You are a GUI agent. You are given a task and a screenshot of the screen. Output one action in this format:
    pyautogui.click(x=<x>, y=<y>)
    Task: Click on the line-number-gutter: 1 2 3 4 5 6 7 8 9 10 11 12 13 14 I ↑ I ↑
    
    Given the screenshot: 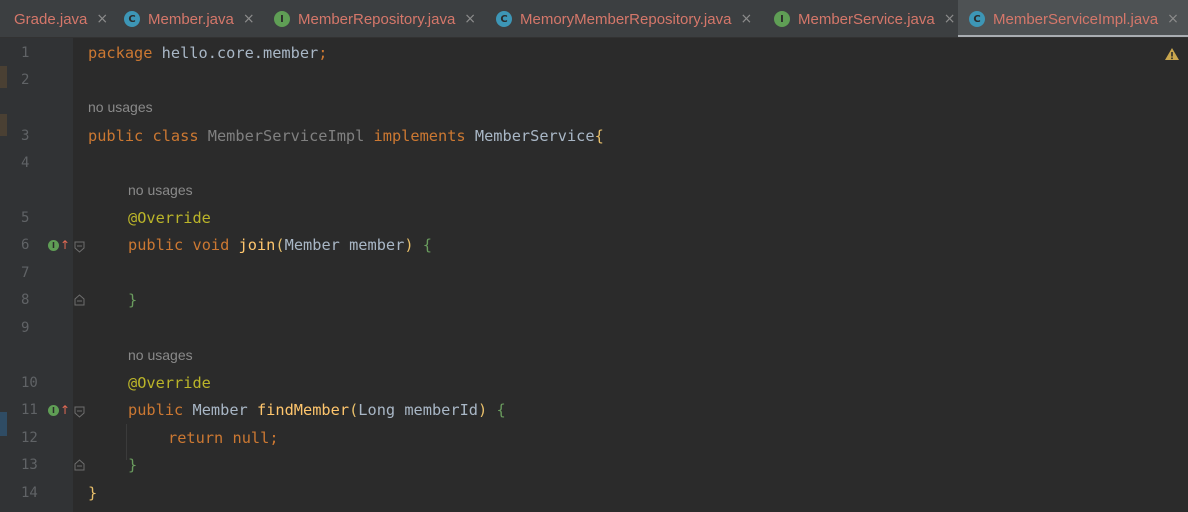 What is the action you would take?
    pyautogui.click(x=40, y=275)
    